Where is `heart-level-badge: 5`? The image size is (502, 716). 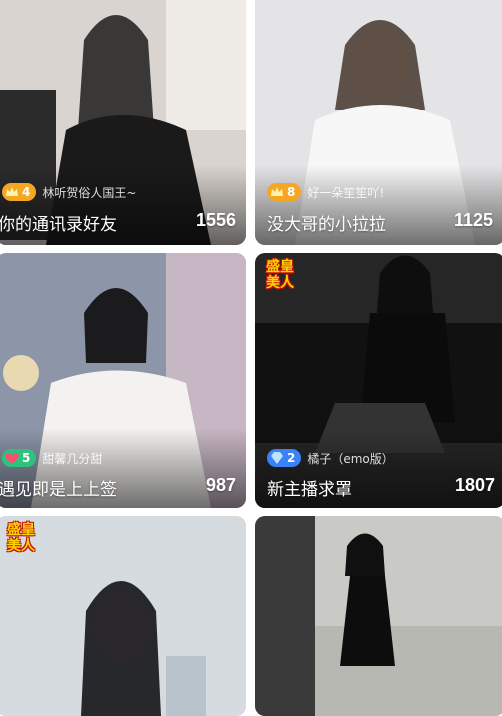 heart-level-badge: 5 is located at coordinates (19, 458).